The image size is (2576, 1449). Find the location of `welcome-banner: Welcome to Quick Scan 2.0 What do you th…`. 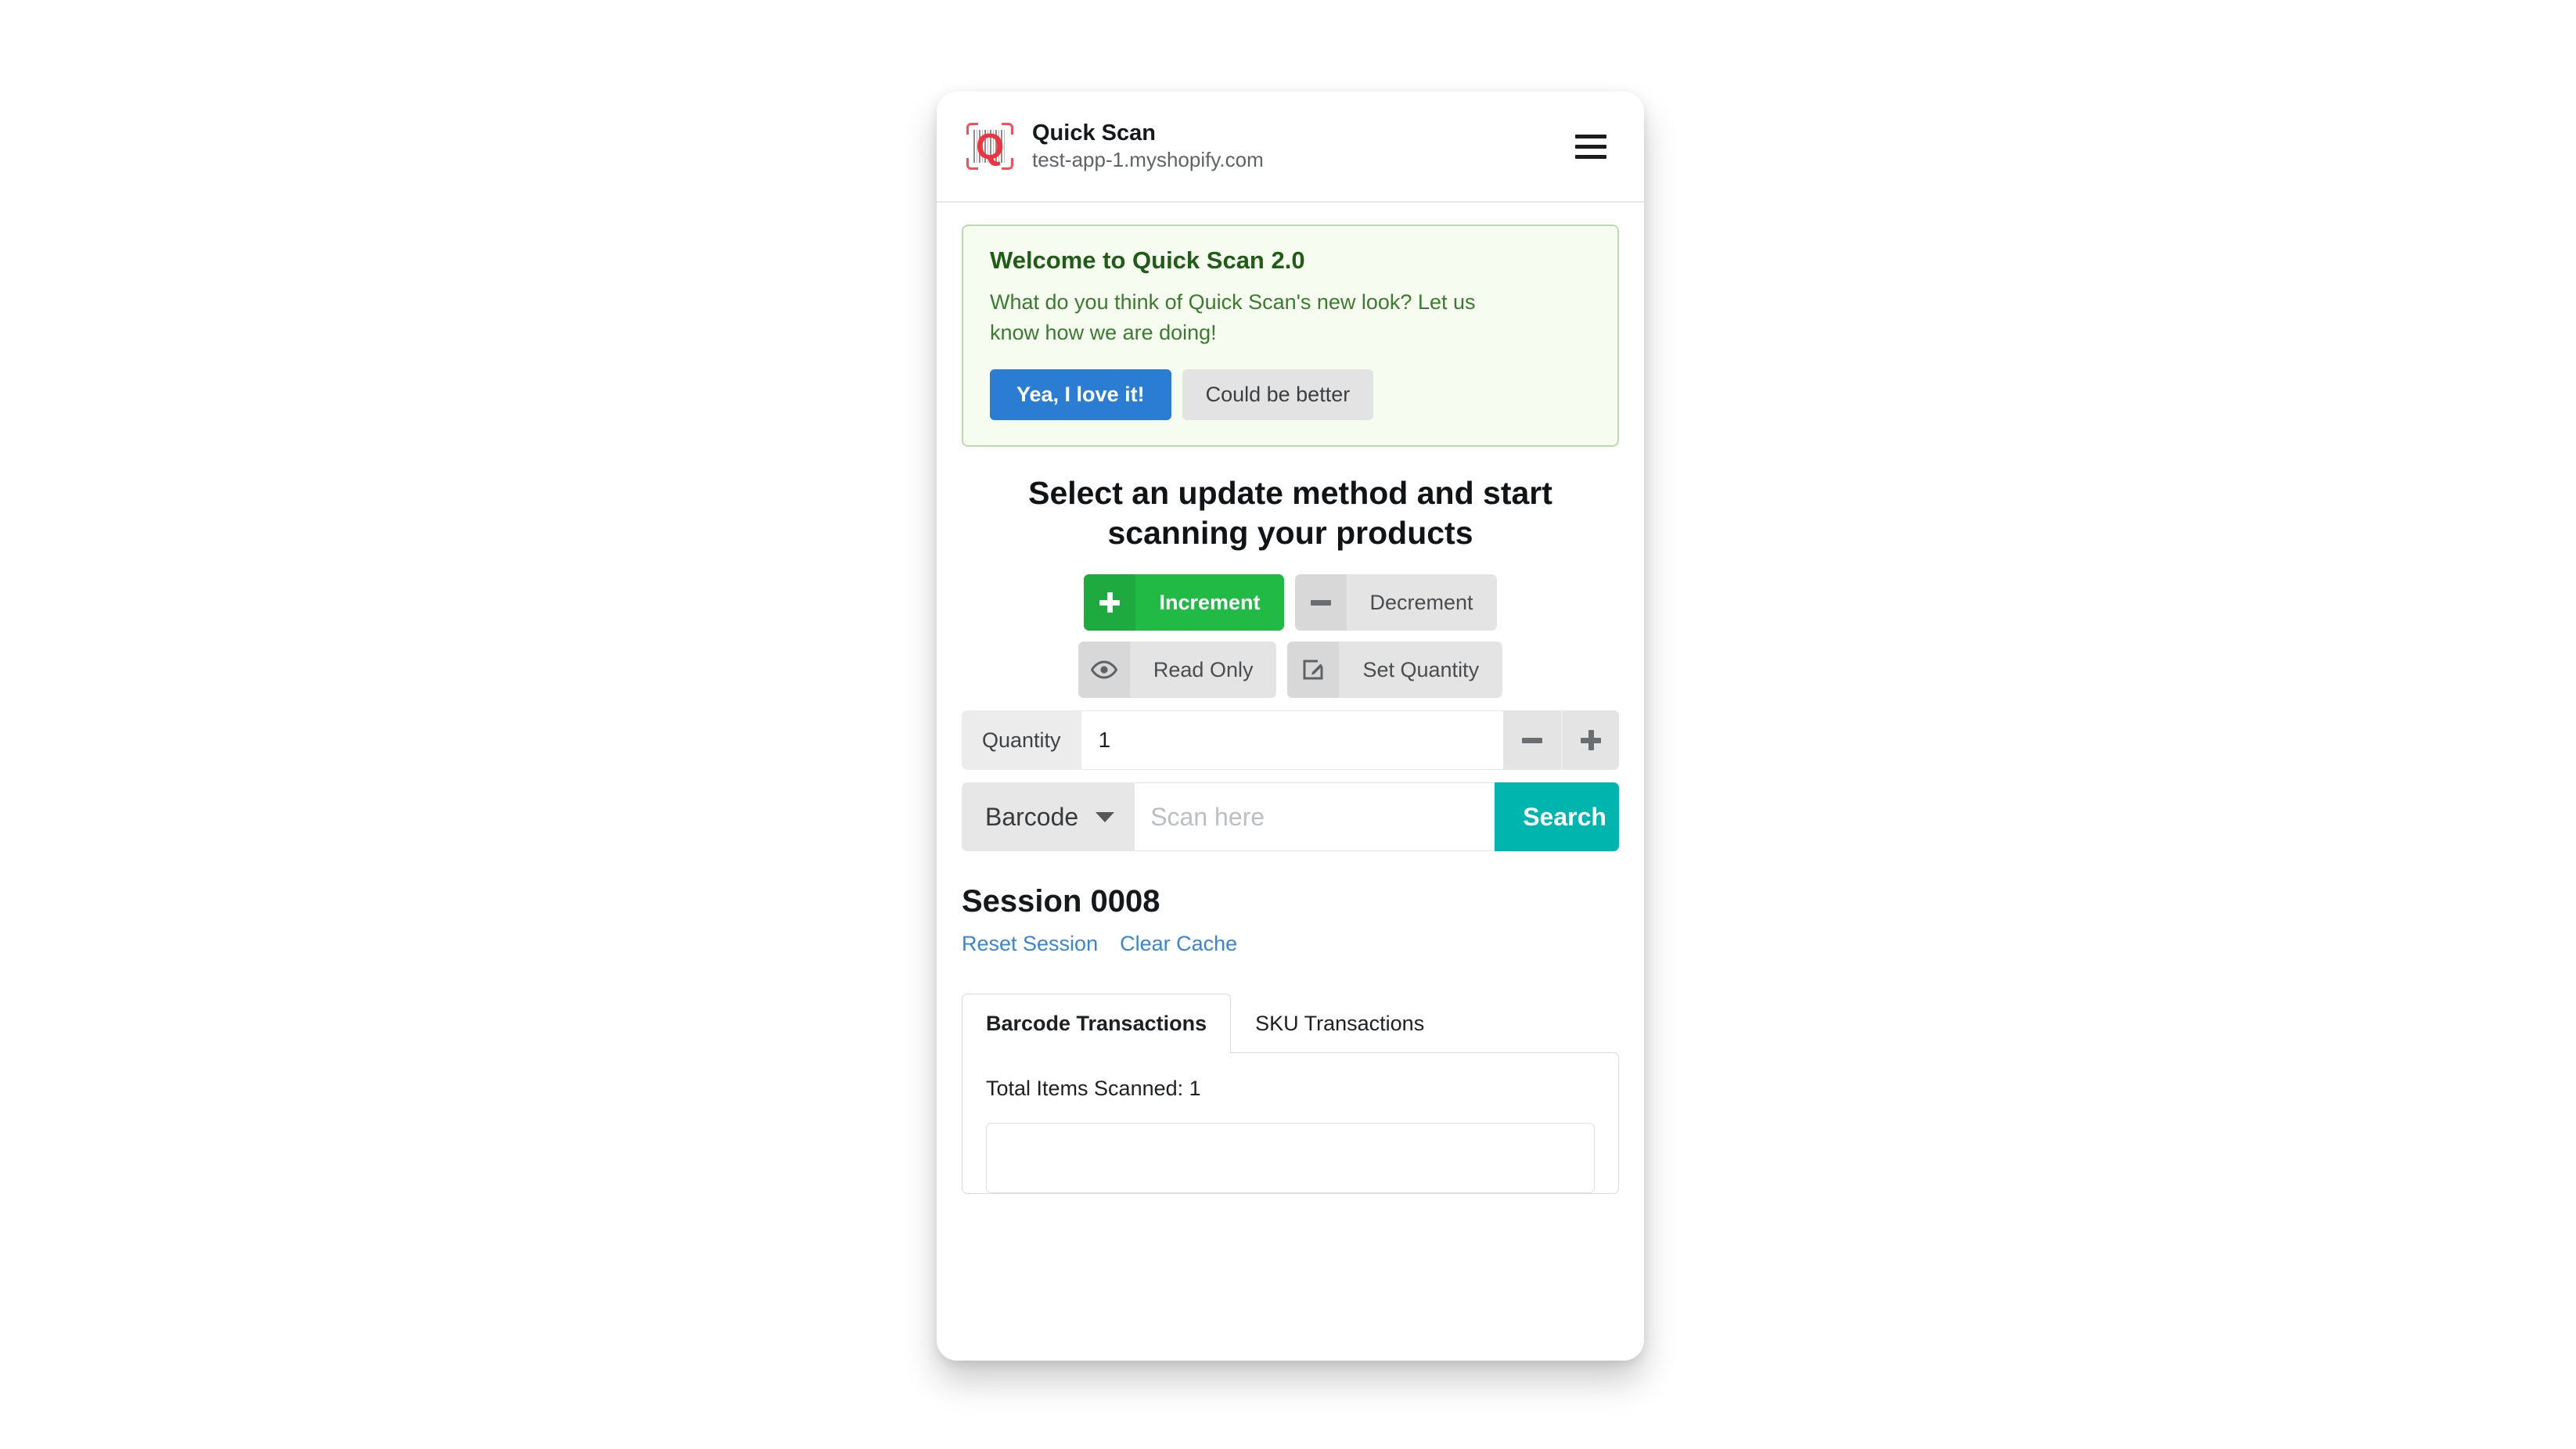

welcome-banner: Welcome to Quick Scan 2.0 What do you th… is located at coordinates (1291, 336).